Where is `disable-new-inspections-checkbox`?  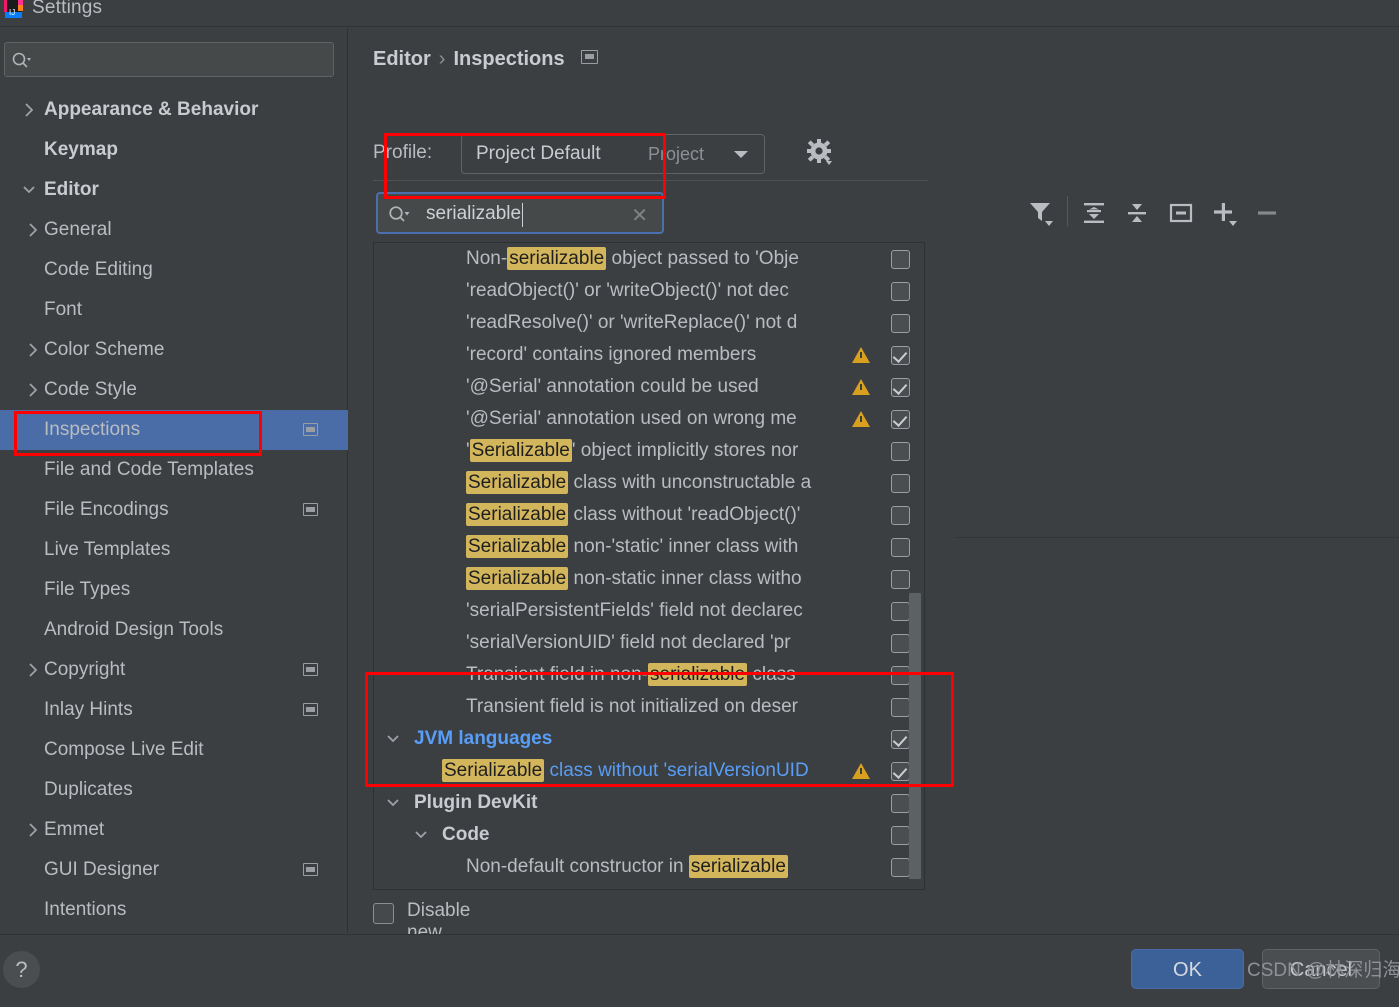 disable-new-inspections-checkbox is located at coordinates (383, 913).